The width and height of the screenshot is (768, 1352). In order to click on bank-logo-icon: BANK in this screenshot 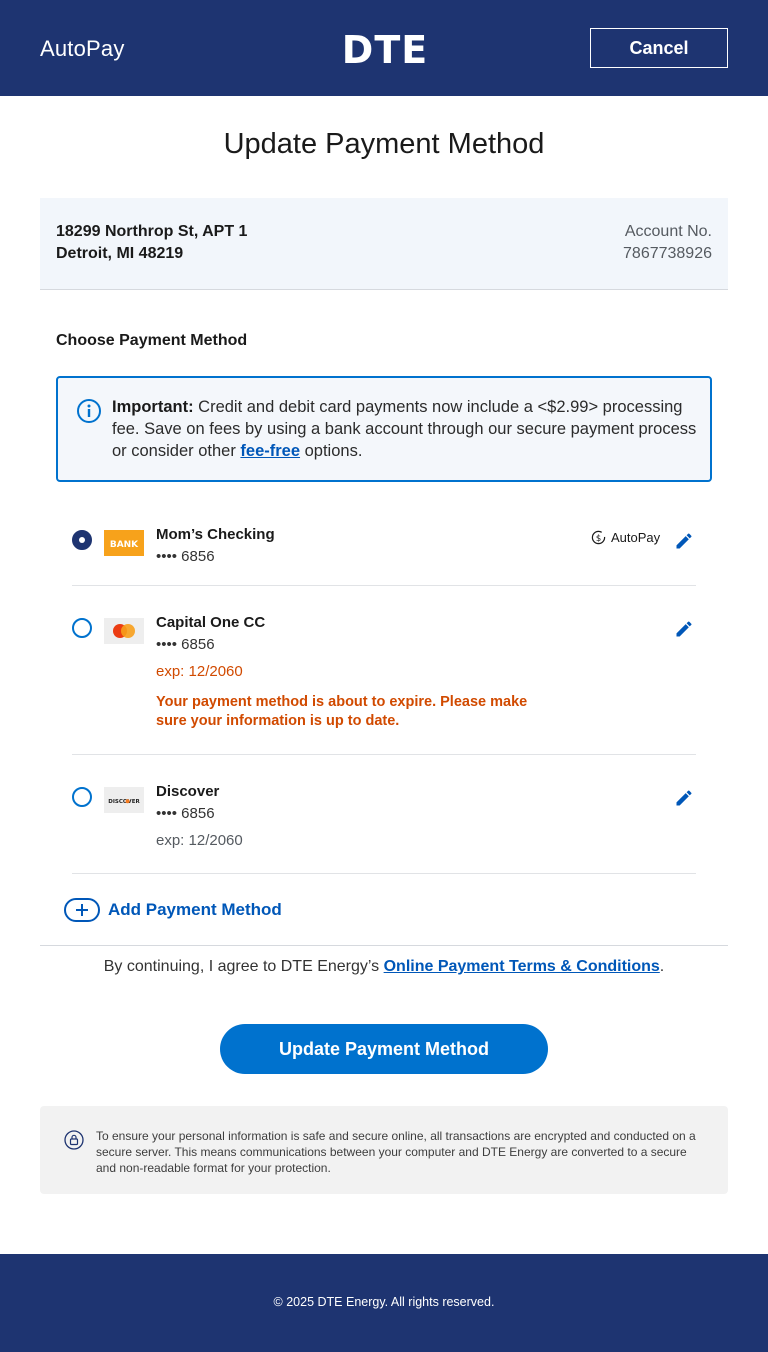, I will do `click(124, 543)`.